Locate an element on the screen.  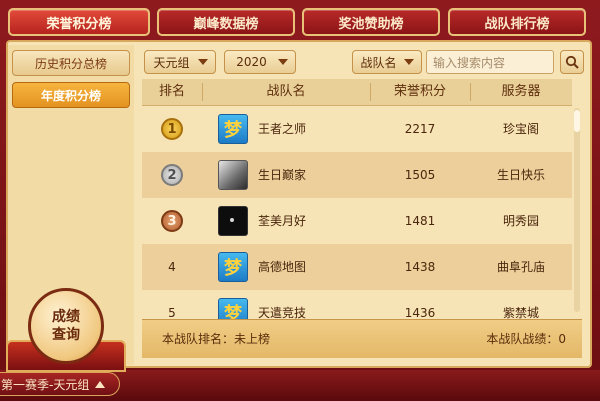
table-row: 2 生日巅家 1505 生日快乐 is located at coordinates (357, 175).